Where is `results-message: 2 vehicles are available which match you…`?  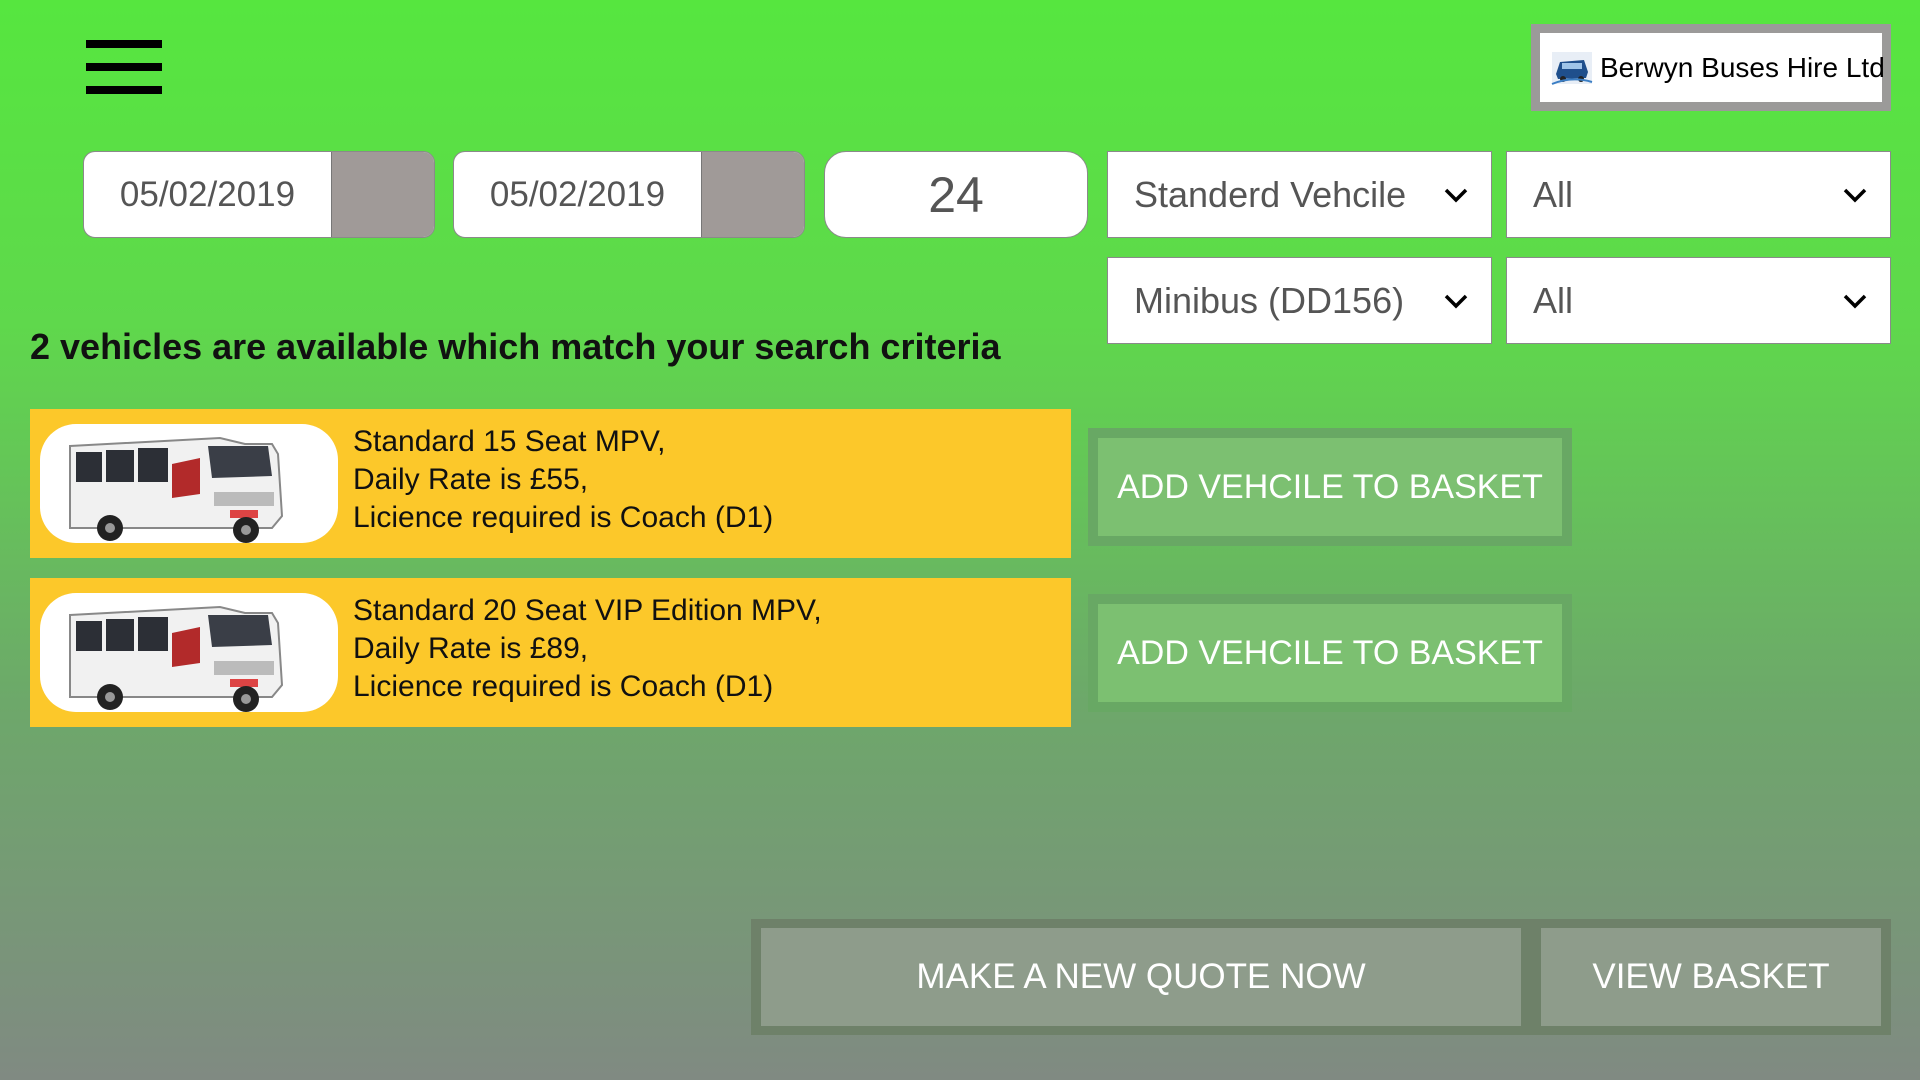
results-message: 2 vehicles are available which match you… is located at coordinates (515, 346).